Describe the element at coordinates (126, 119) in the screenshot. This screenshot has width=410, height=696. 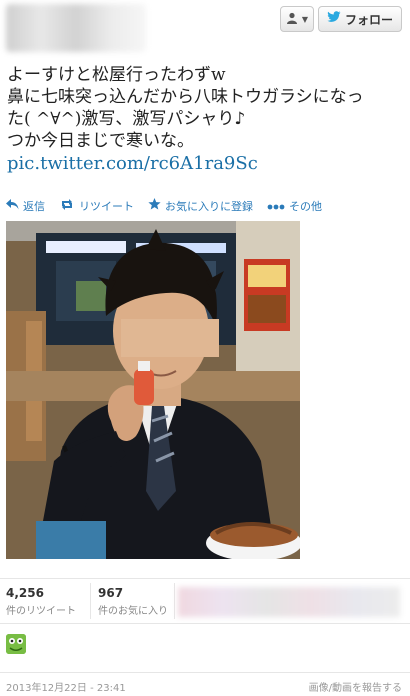
I see `tweet-line: た( ^∀^)激写、激写パシャり♪` at that location.